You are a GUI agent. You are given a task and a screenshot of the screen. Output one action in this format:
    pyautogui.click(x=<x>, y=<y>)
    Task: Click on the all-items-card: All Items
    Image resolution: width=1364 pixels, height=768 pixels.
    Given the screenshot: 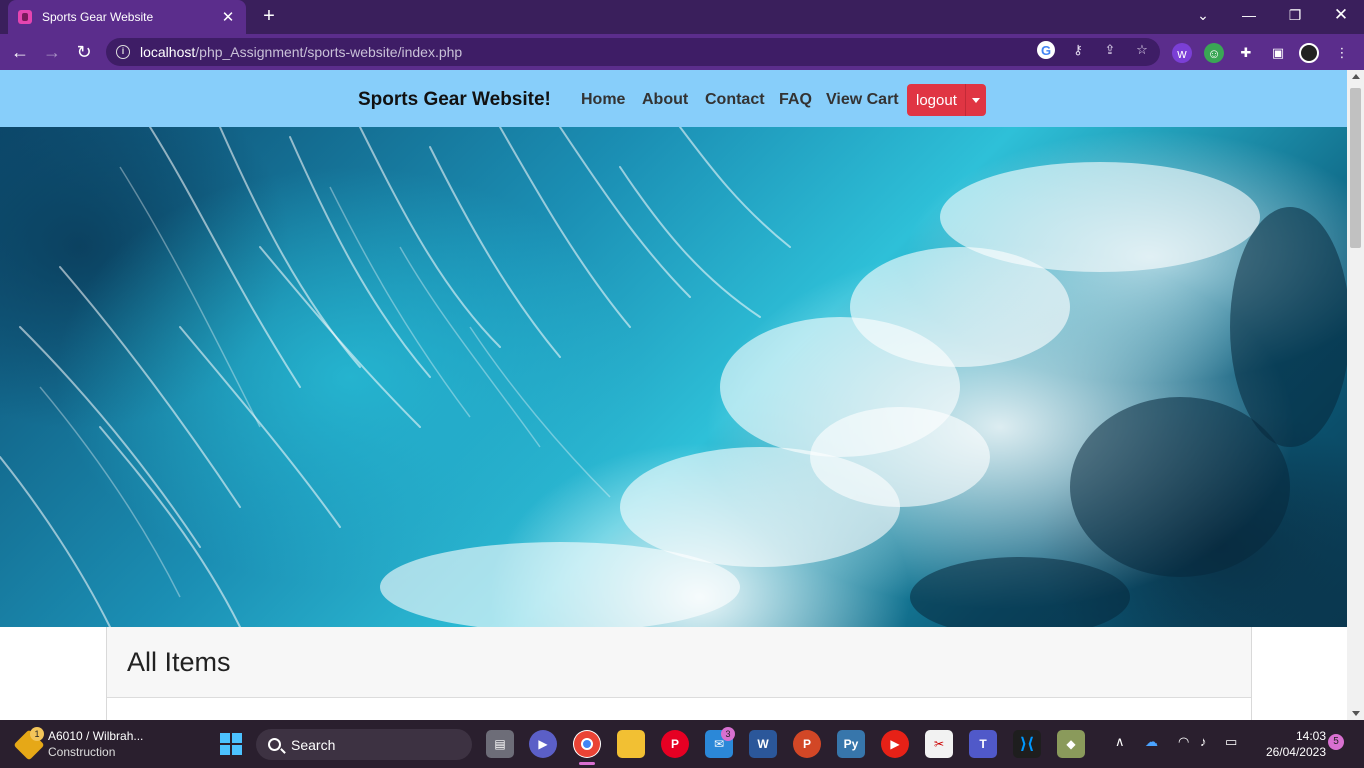 What is the action you would take?
    pyautogui.click(x=679, y=673)
    